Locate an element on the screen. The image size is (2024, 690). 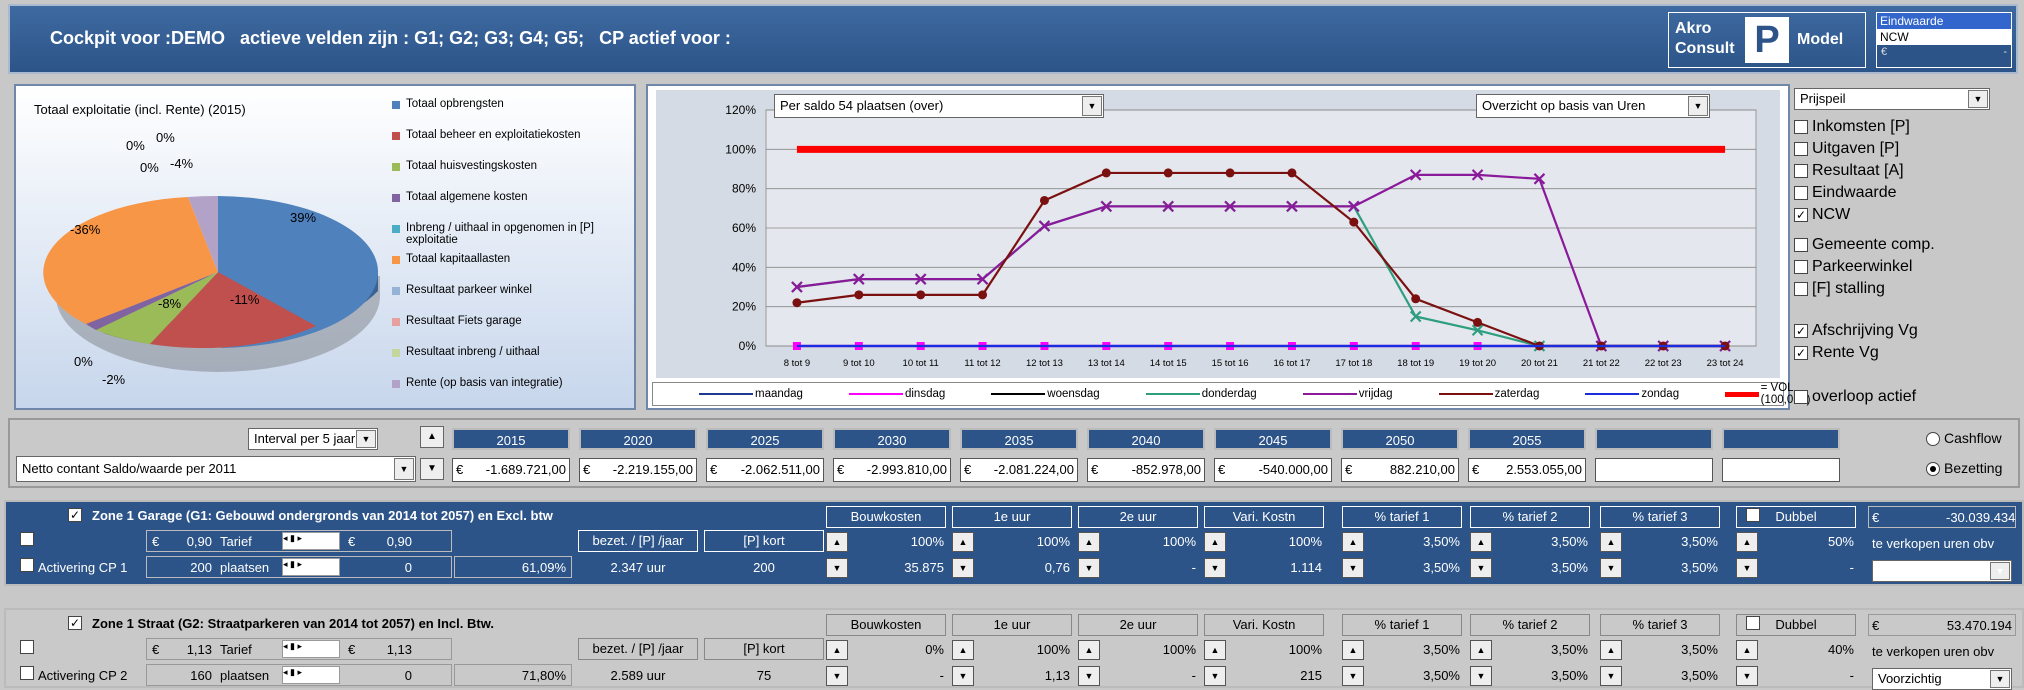
prijspeil-dropdown: Prijspeil ▼ is located at coordinates (1892, 99).